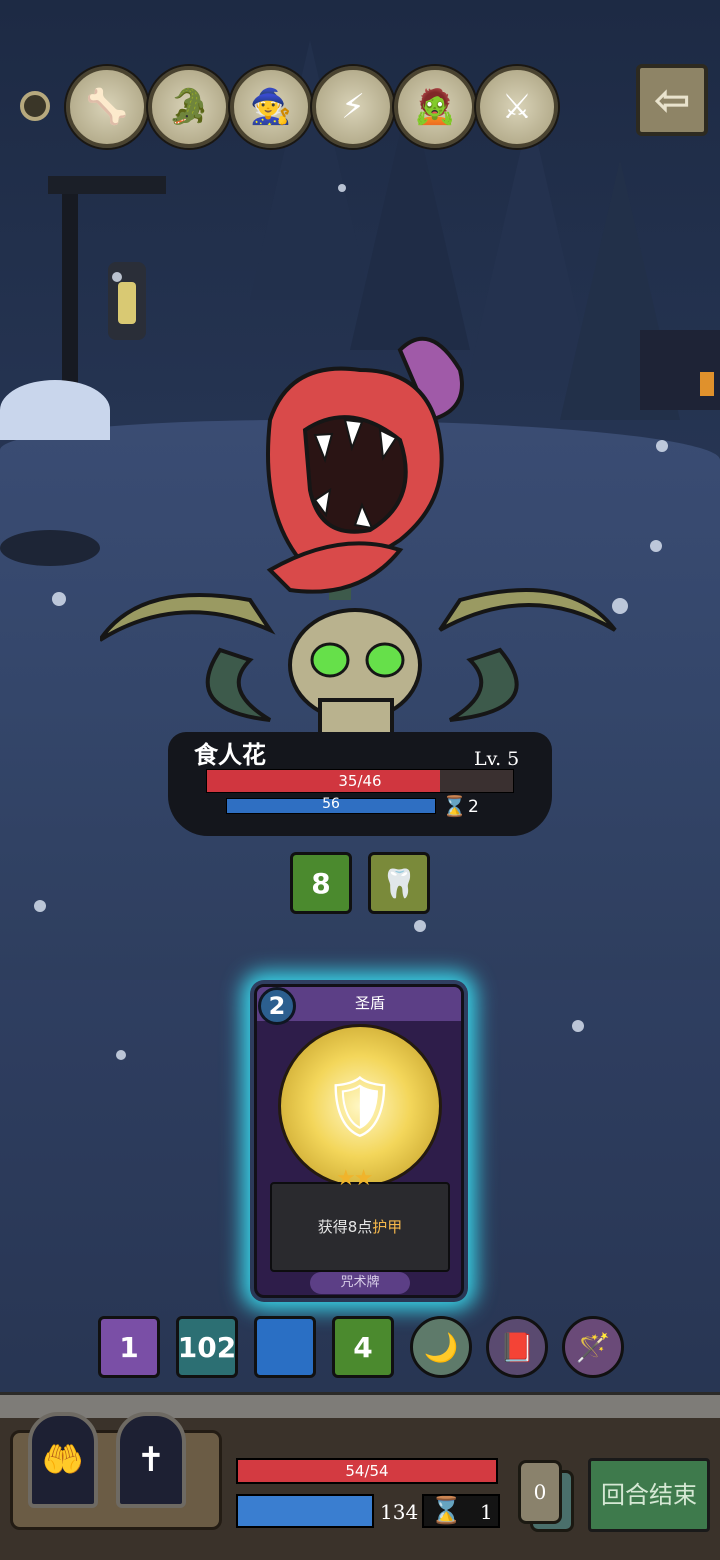 The image size is (720, 1560). I want to click on enemy-hp-bar: 35/46, so click(360, 781).